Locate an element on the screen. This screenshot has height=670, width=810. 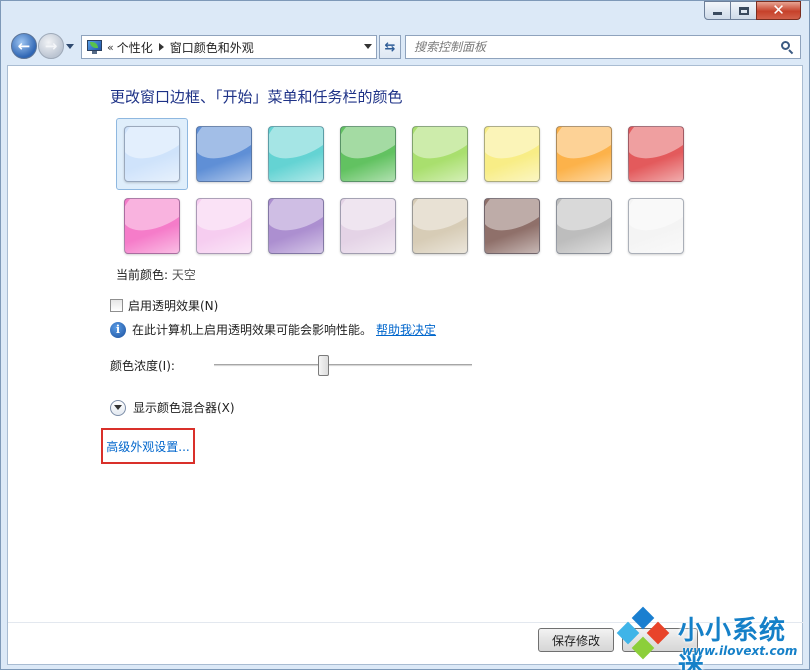
current-color-value: 天空 is located at coordinates (183, 275).